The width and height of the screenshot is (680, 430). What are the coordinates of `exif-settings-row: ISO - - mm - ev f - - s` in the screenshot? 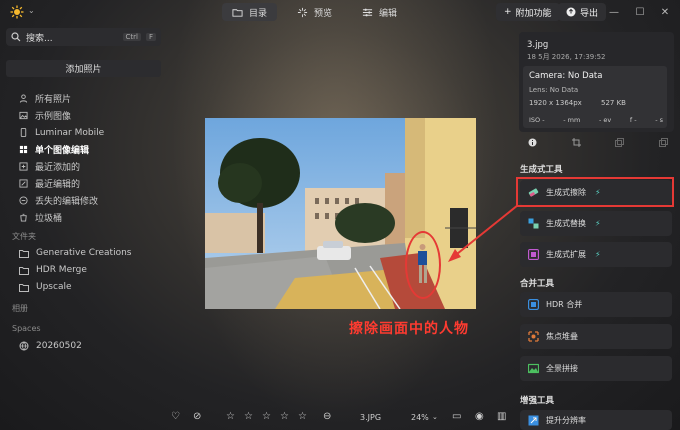 It's located at (596, 120).